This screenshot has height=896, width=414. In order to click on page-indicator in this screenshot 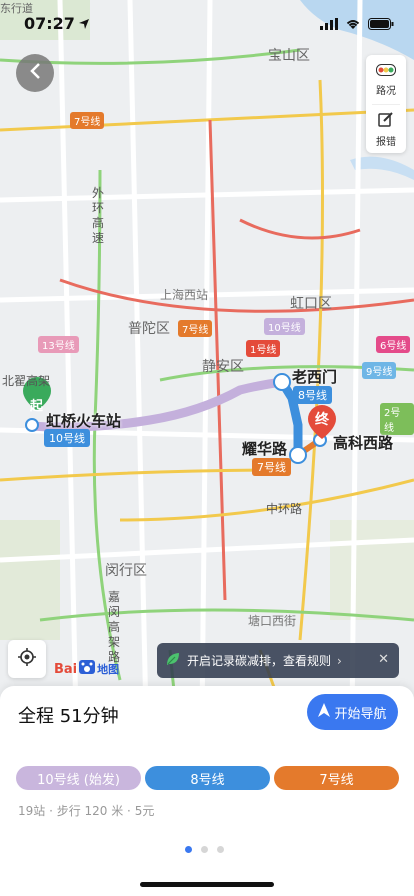, I will do `click(204, 849)`.